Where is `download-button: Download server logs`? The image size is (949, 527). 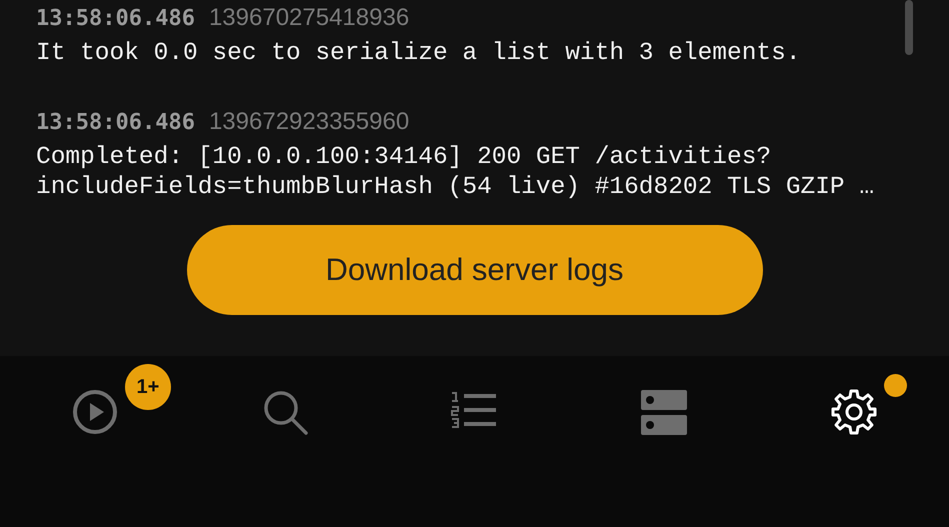
download-button: Download server logs is located at coordinates (474, 270).